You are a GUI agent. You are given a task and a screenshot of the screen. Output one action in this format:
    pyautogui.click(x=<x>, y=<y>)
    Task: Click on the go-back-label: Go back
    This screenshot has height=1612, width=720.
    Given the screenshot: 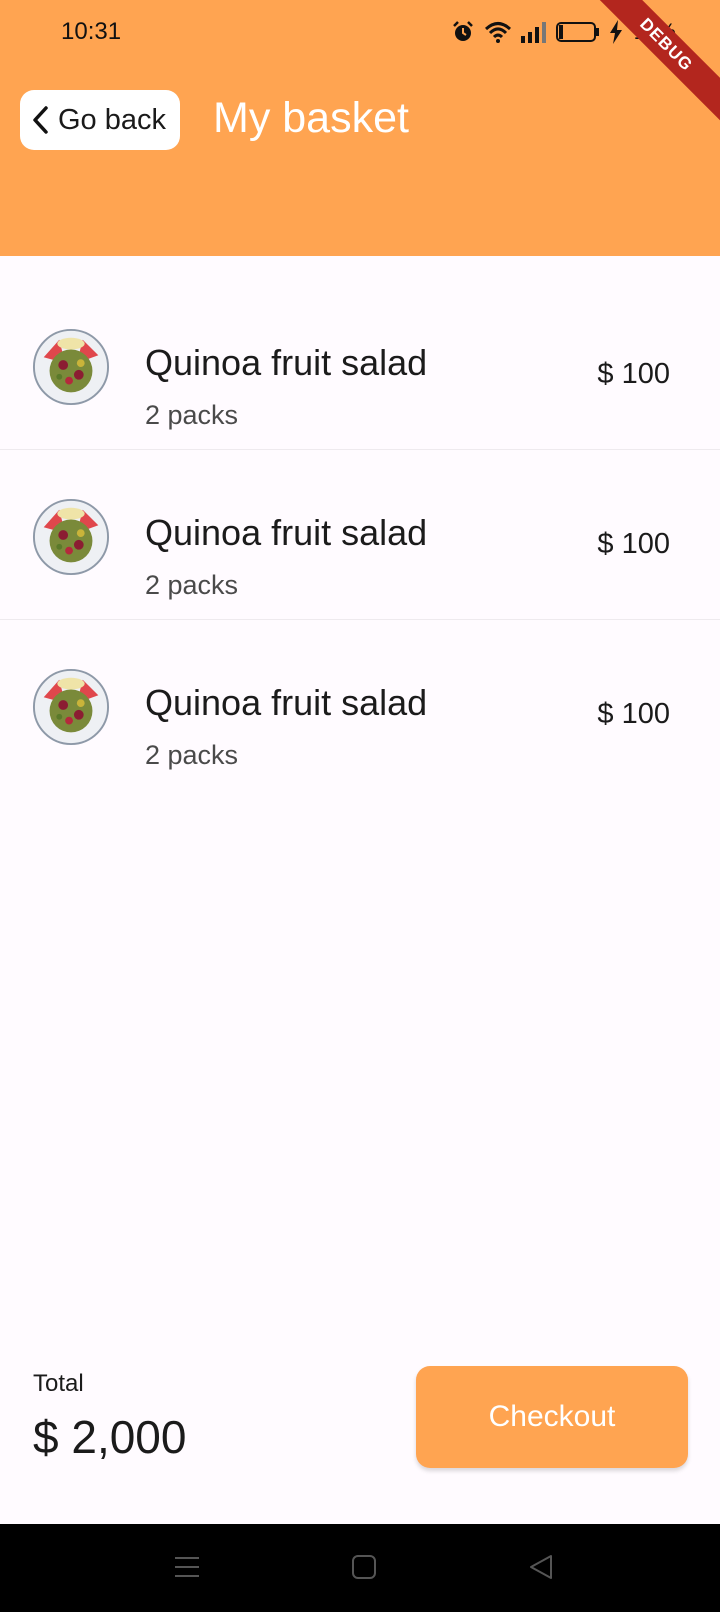 What is the action you would take?
    pyautogui.click(x=112, y=119)
    